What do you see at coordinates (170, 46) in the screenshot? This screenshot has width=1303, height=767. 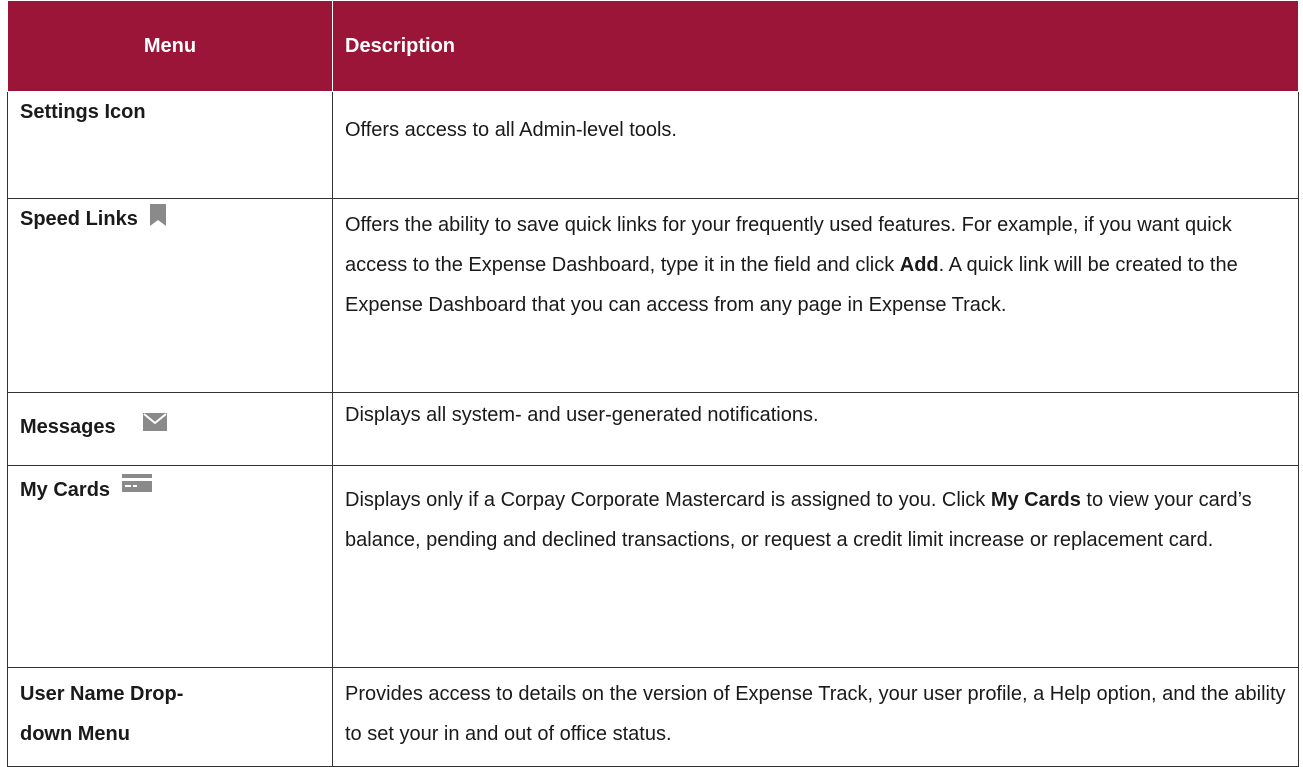 I see `menu-column-header: Menu` at bounding box center [170, 46].